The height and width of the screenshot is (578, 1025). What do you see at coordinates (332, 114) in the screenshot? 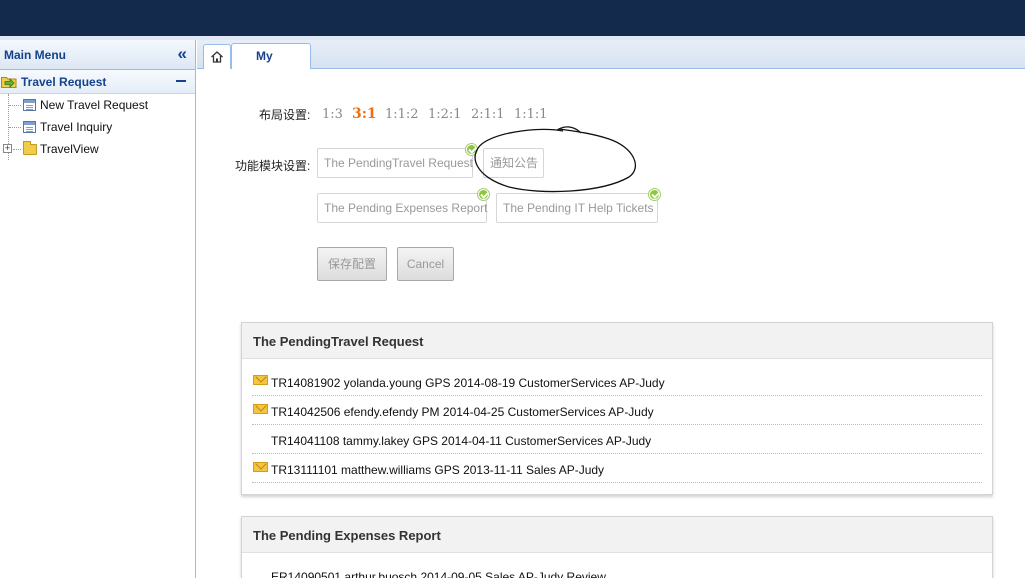
I see `layout-option-1-3: 1:3` at bounding box center [332, 114].